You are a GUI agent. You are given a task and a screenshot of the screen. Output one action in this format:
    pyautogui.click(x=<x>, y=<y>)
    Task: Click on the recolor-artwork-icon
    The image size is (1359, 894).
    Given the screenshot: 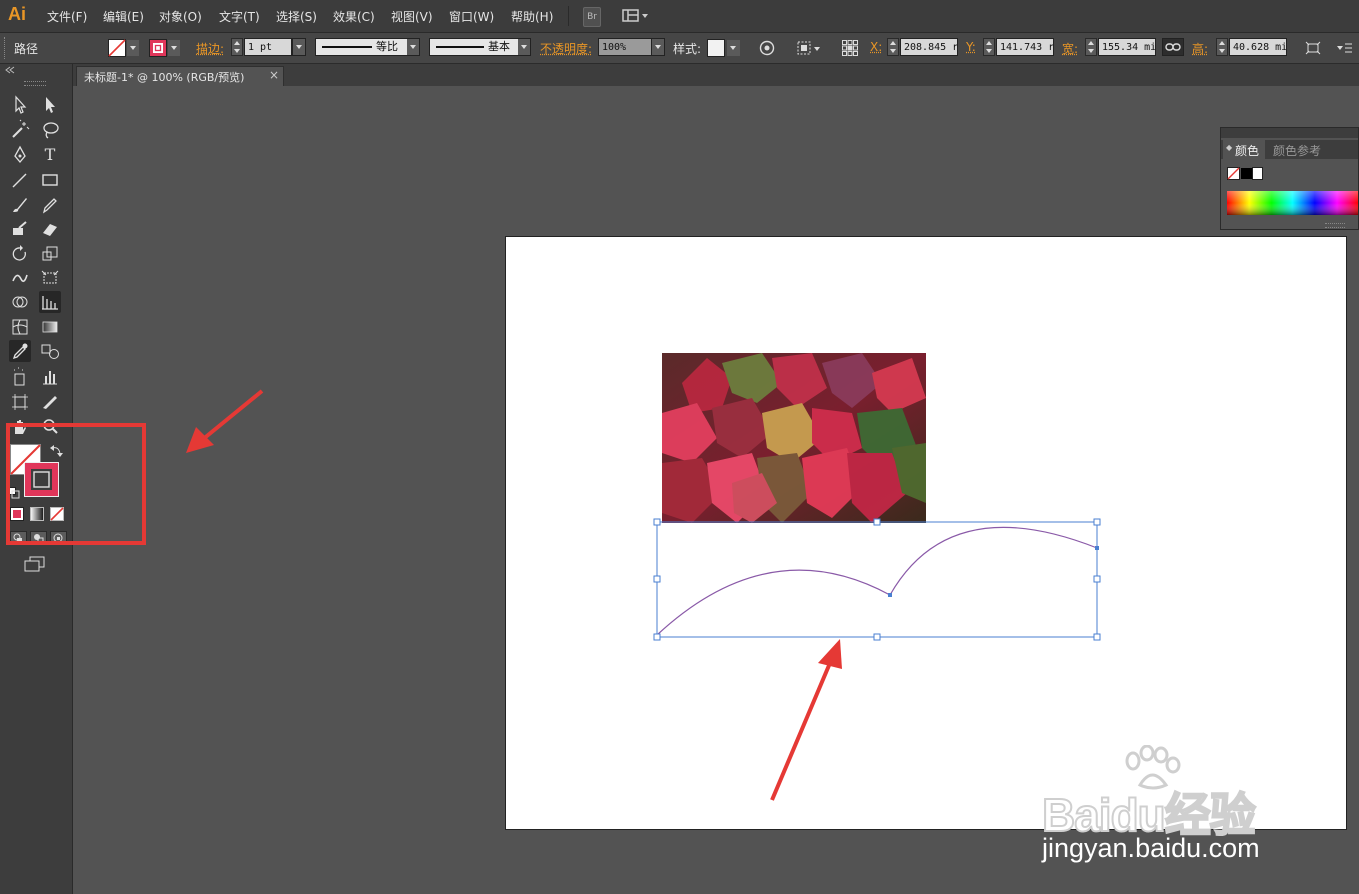 What is the action you would take?
    pyautogui.click(x=767, y=48)
    